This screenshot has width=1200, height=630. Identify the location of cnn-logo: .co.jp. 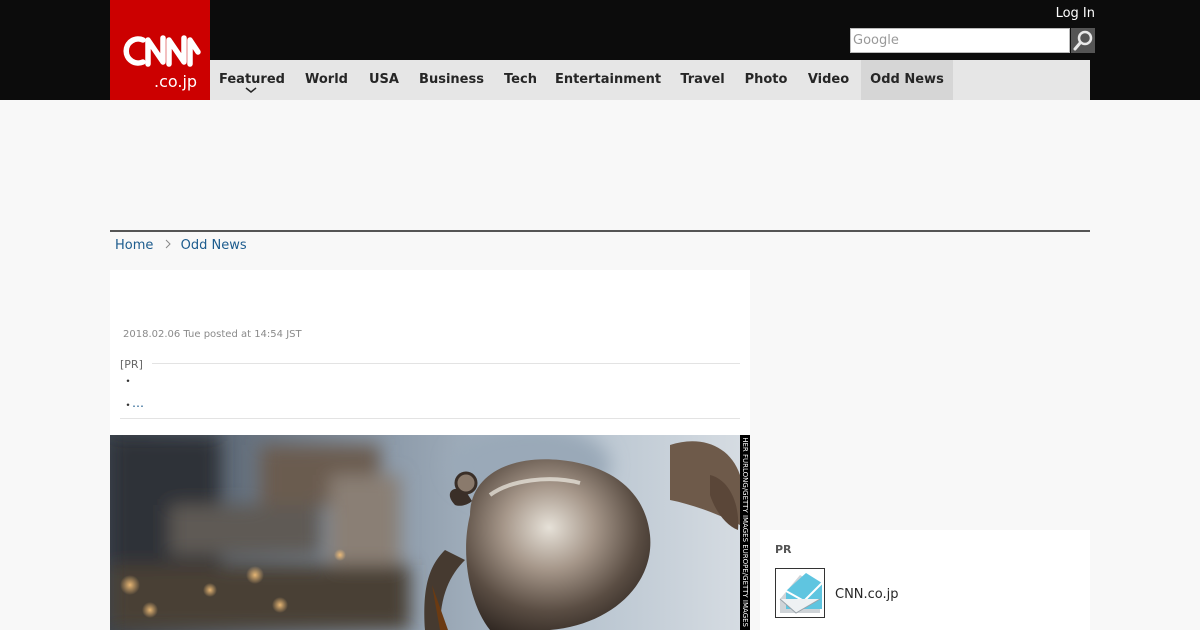
(160, 50).